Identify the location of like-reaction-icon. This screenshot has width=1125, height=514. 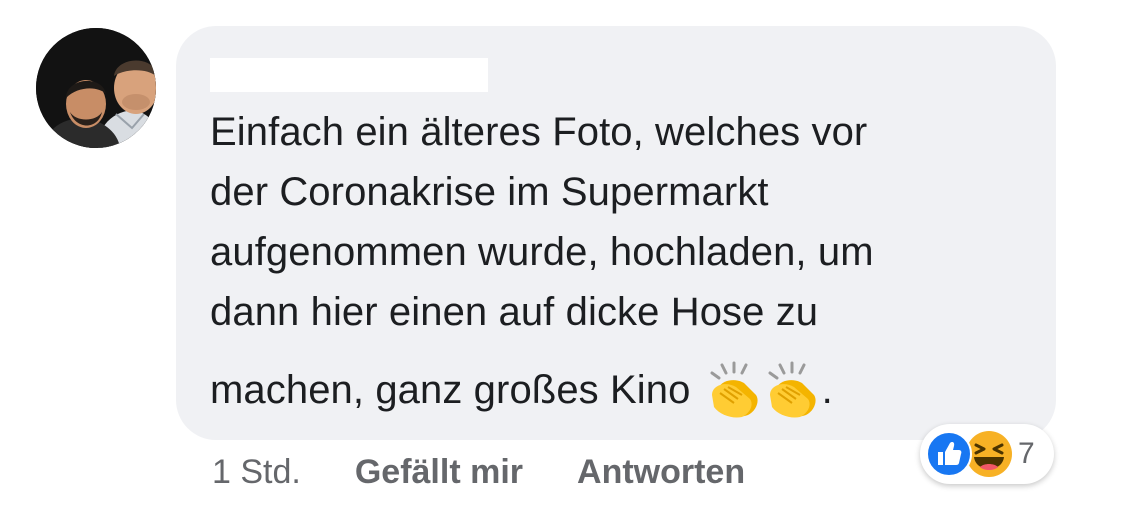
(949, 454).